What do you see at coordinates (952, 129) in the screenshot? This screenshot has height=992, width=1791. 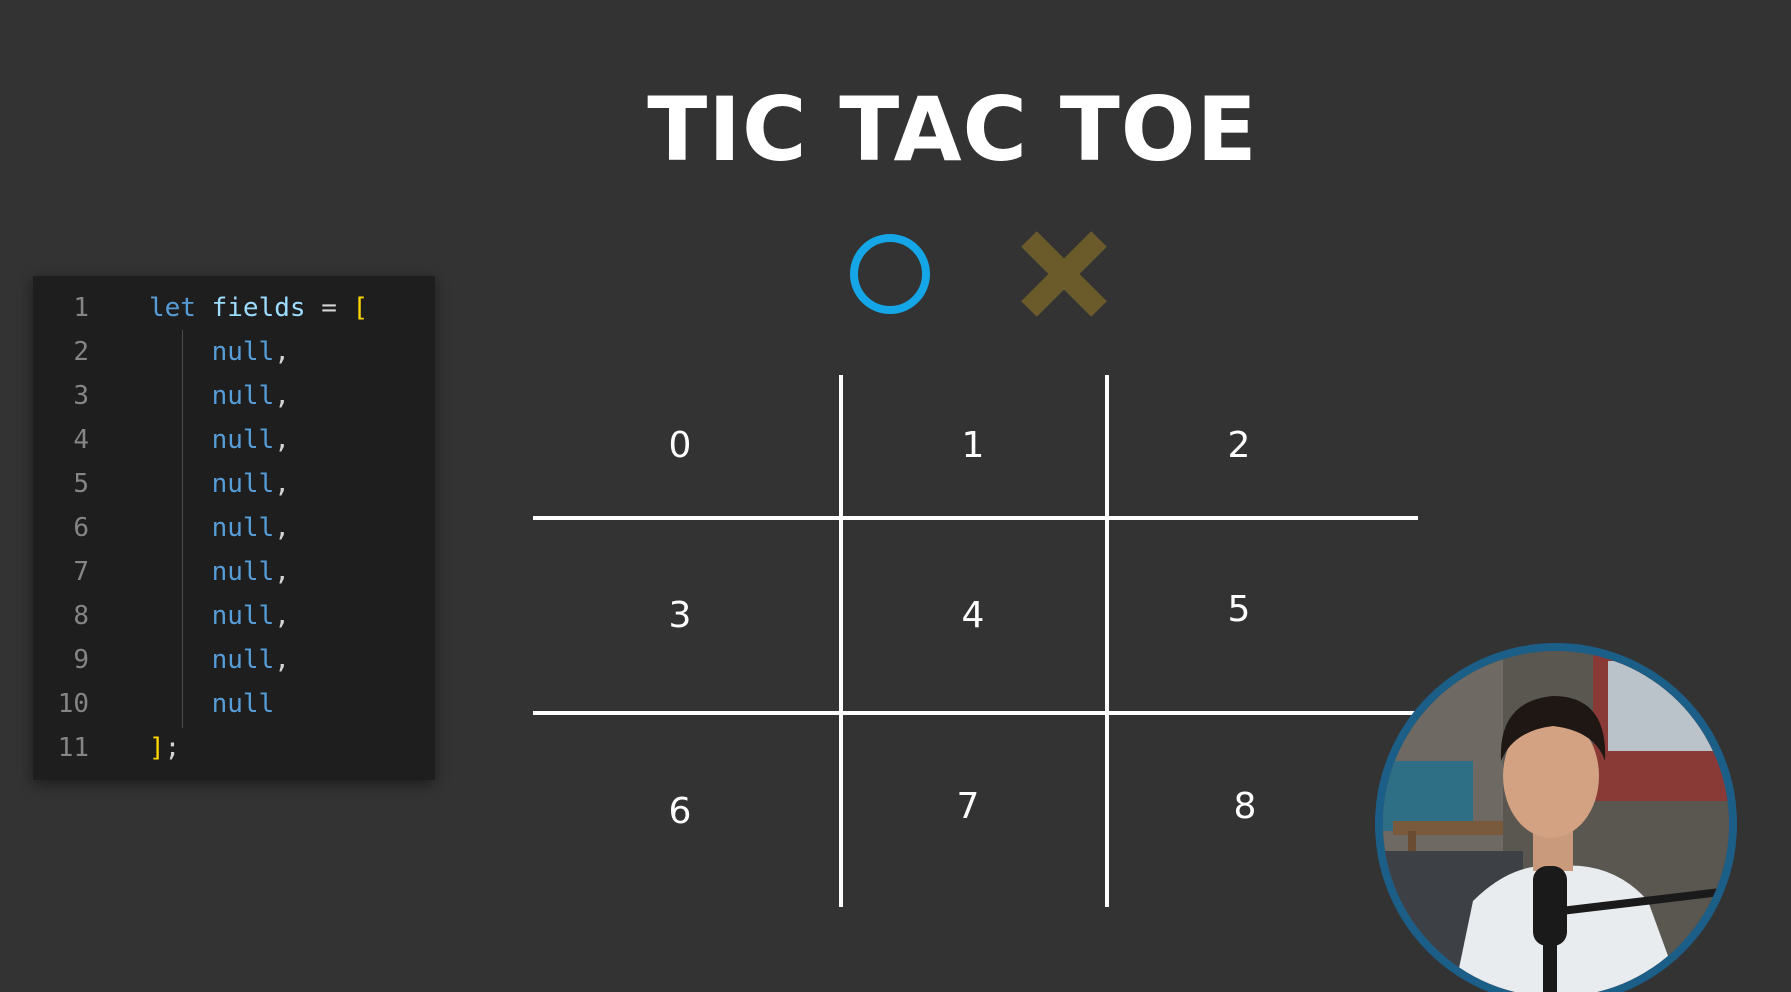 I see `page-title: TIC TAC TOE` at bounding box center [952, 129].